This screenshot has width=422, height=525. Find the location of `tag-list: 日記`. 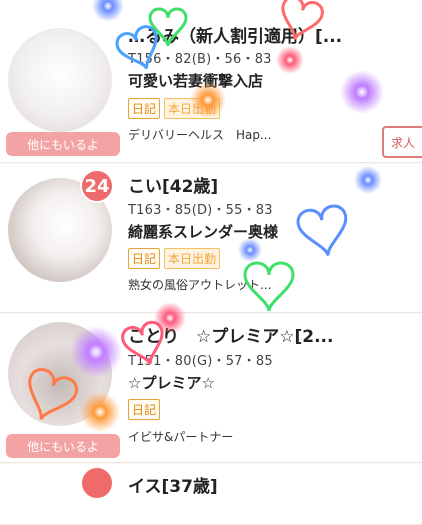

tag-list: 日記 is located at coordinates (144, 409).